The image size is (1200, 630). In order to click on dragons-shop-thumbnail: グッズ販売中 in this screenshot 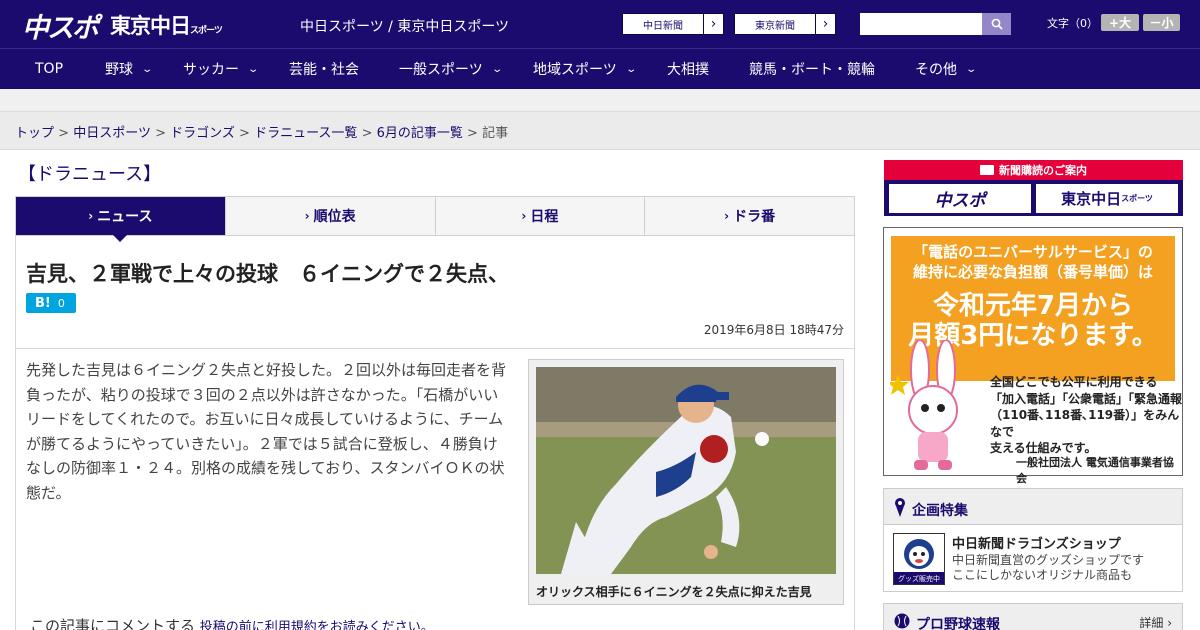, I will do `click(919, 559)`.